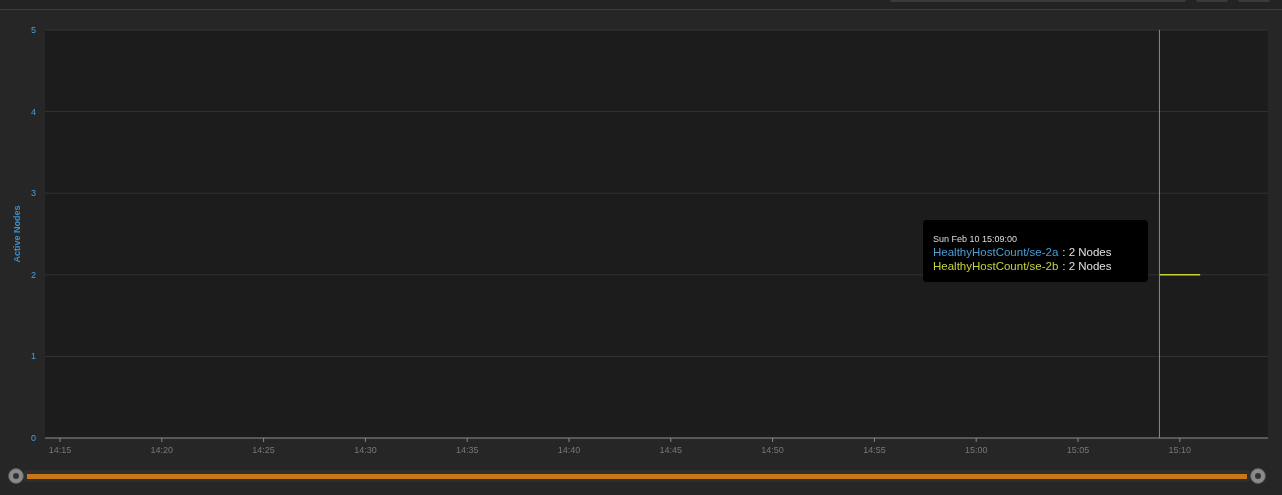  Describe the element at coordinates (17, 234) in the screenshot. I see `y-axis-title: Active Nodes` at that location.